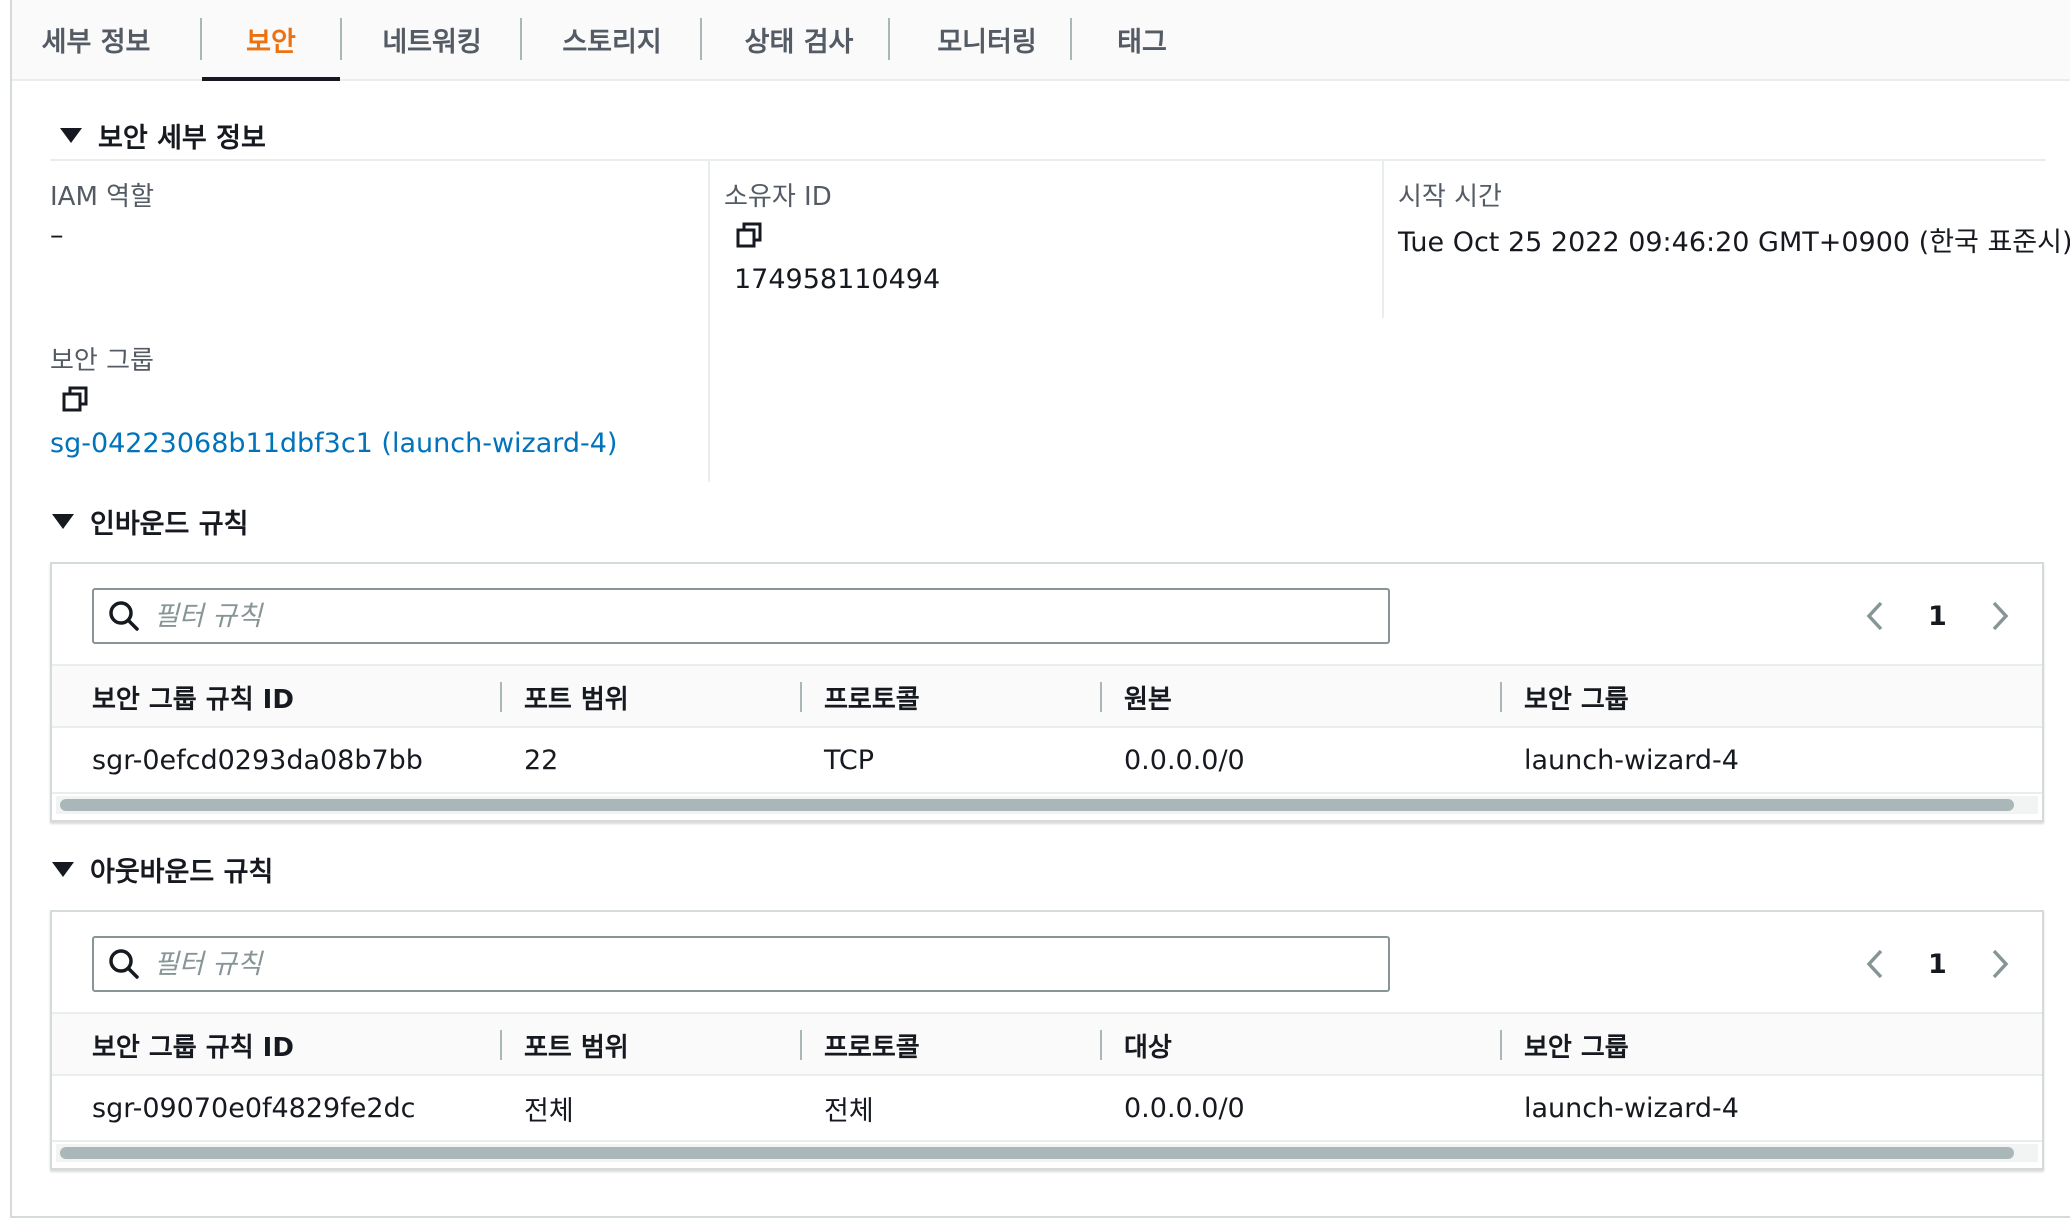 This screenshot has width=2070, height=1224. What do you see at coordinates (333, 443) in the screenshot?
I see `security-group-link: sg-04223068b11dbf3c1 (launch-wizard-4)` at bounding box center [333, 443].